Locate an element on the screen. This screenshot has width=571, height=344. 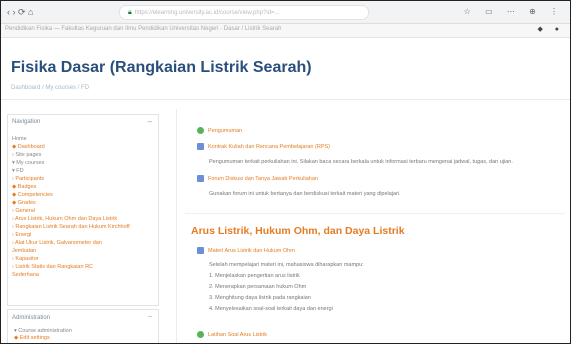
activity-exercise: Latihan Soal Arus Listrik is located at coordinates (232, 334).